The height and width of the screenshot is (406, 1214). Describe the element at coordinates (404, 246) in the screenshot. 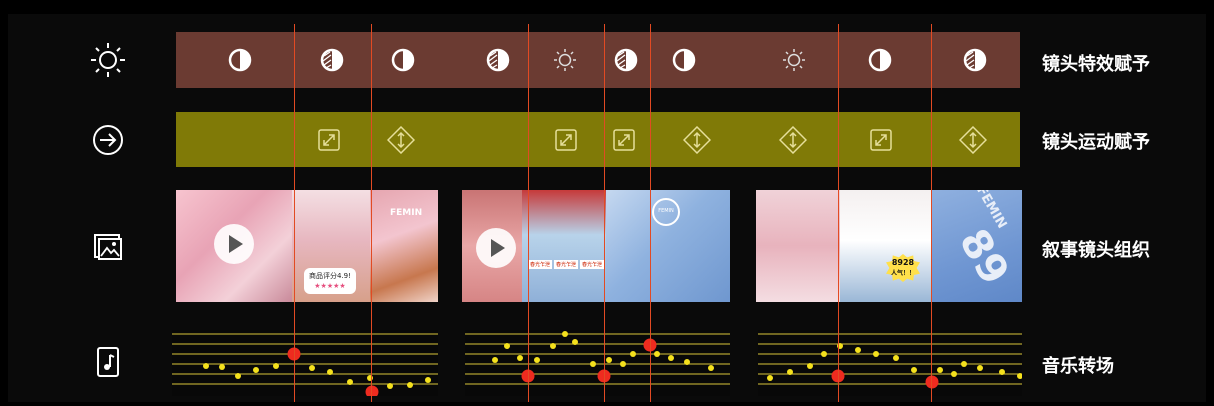

I see `photo-girl-with-dog: FEMIN` at that location.